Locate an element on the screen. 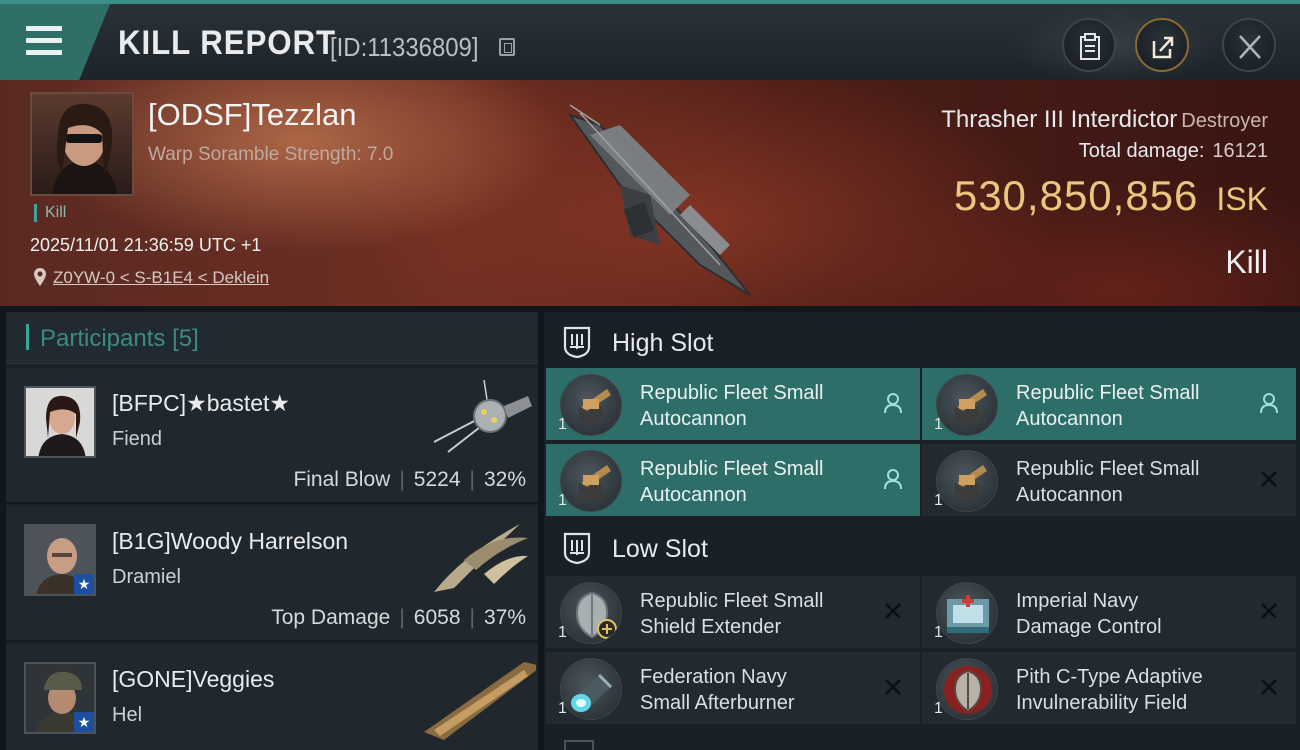  low-slot-label: Low Slot is located at coordinates (660, 549).